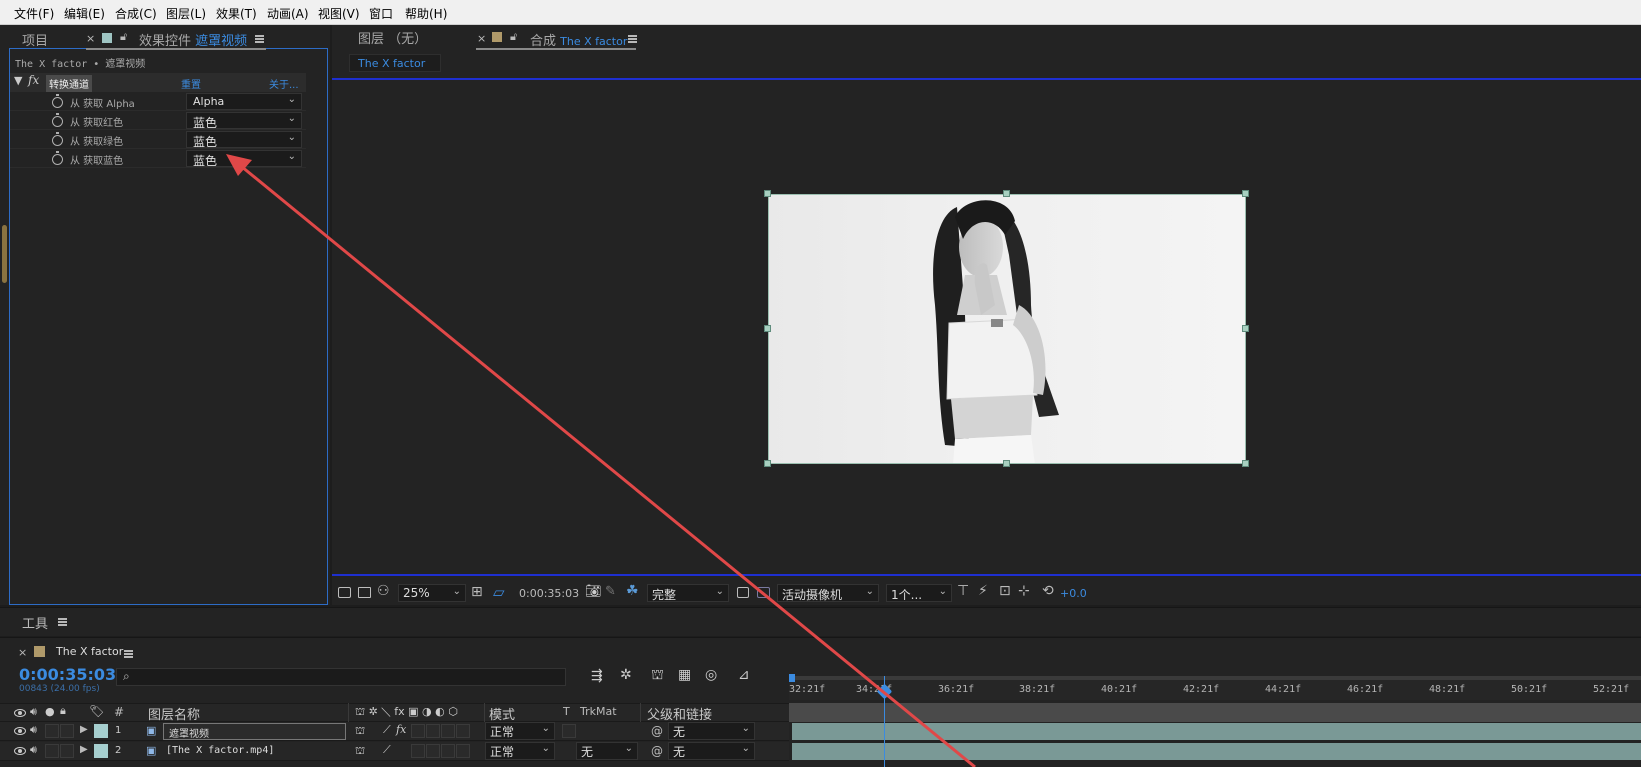  What do you see at coordinates (569, 731) in the screenshot?
I see `preserve-transparency-toggle` at bounding box center [569, 731].